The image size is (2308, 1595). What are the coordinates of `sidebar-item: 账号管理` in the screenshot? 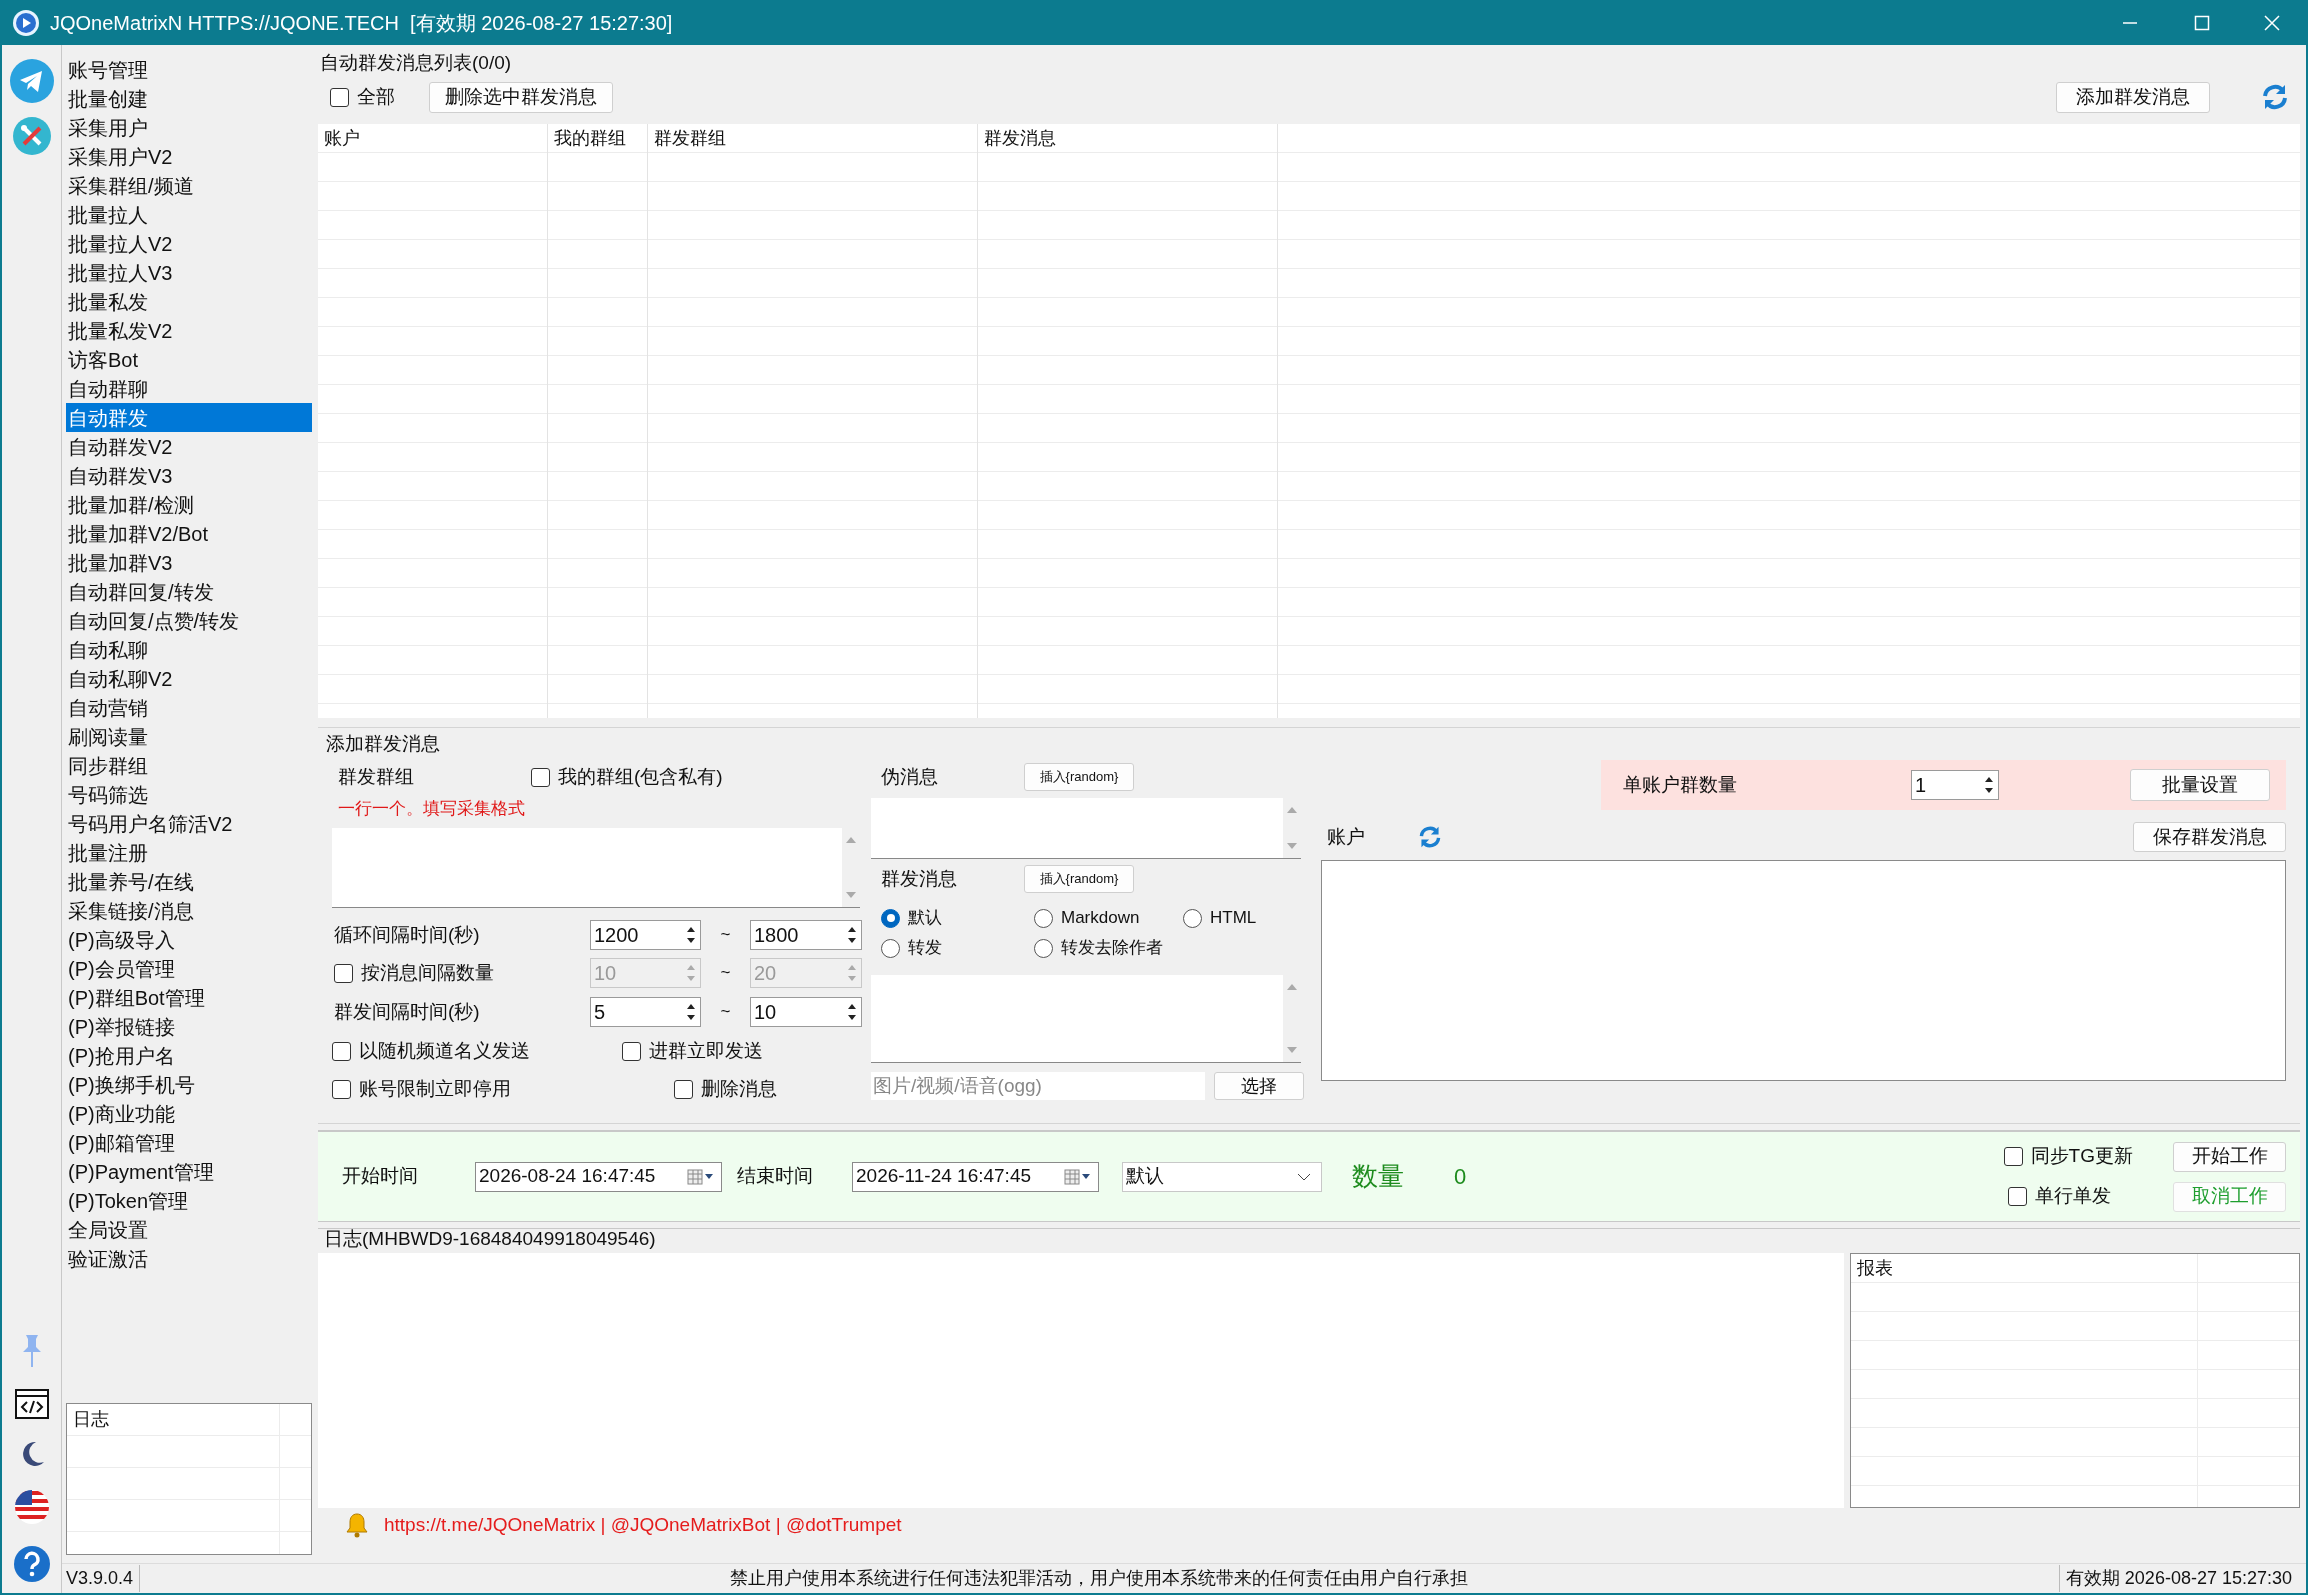 It's located at (189, 69).